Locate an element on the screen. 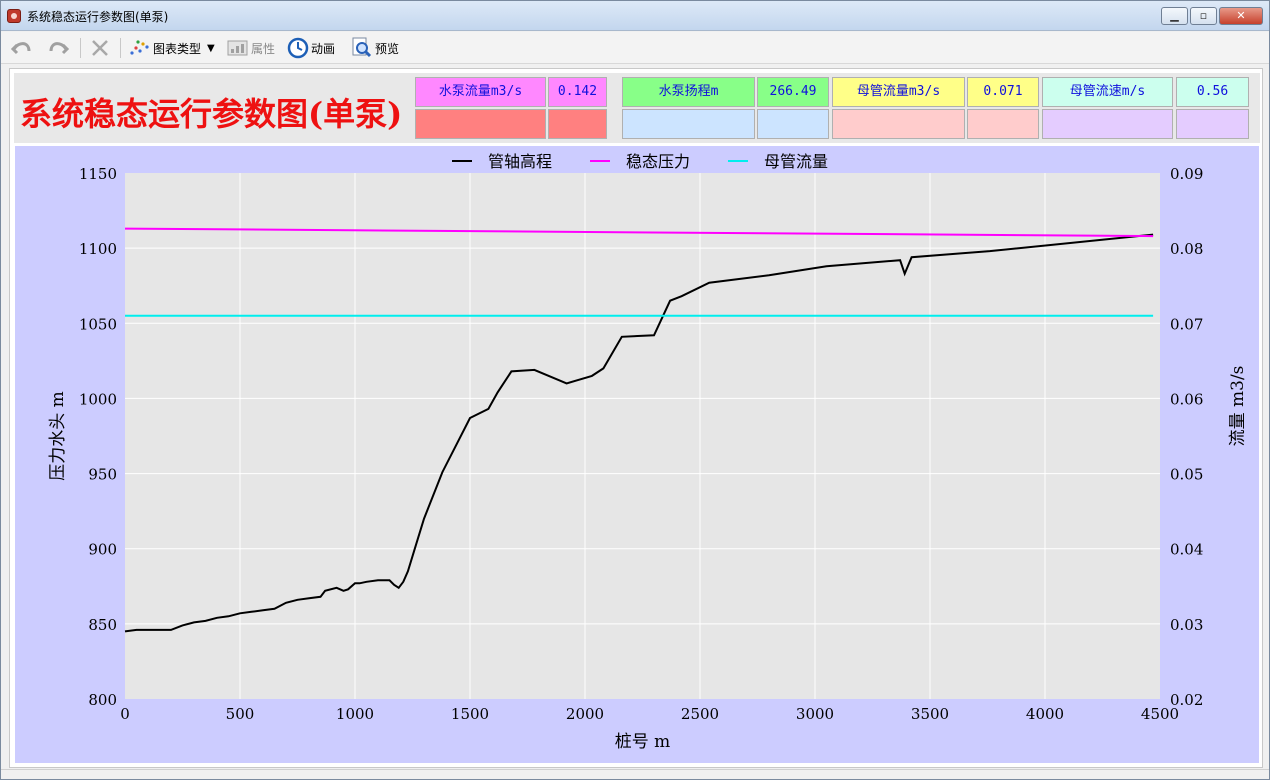  param-label: 水泵扬程m is located at coordinates (688, 92).